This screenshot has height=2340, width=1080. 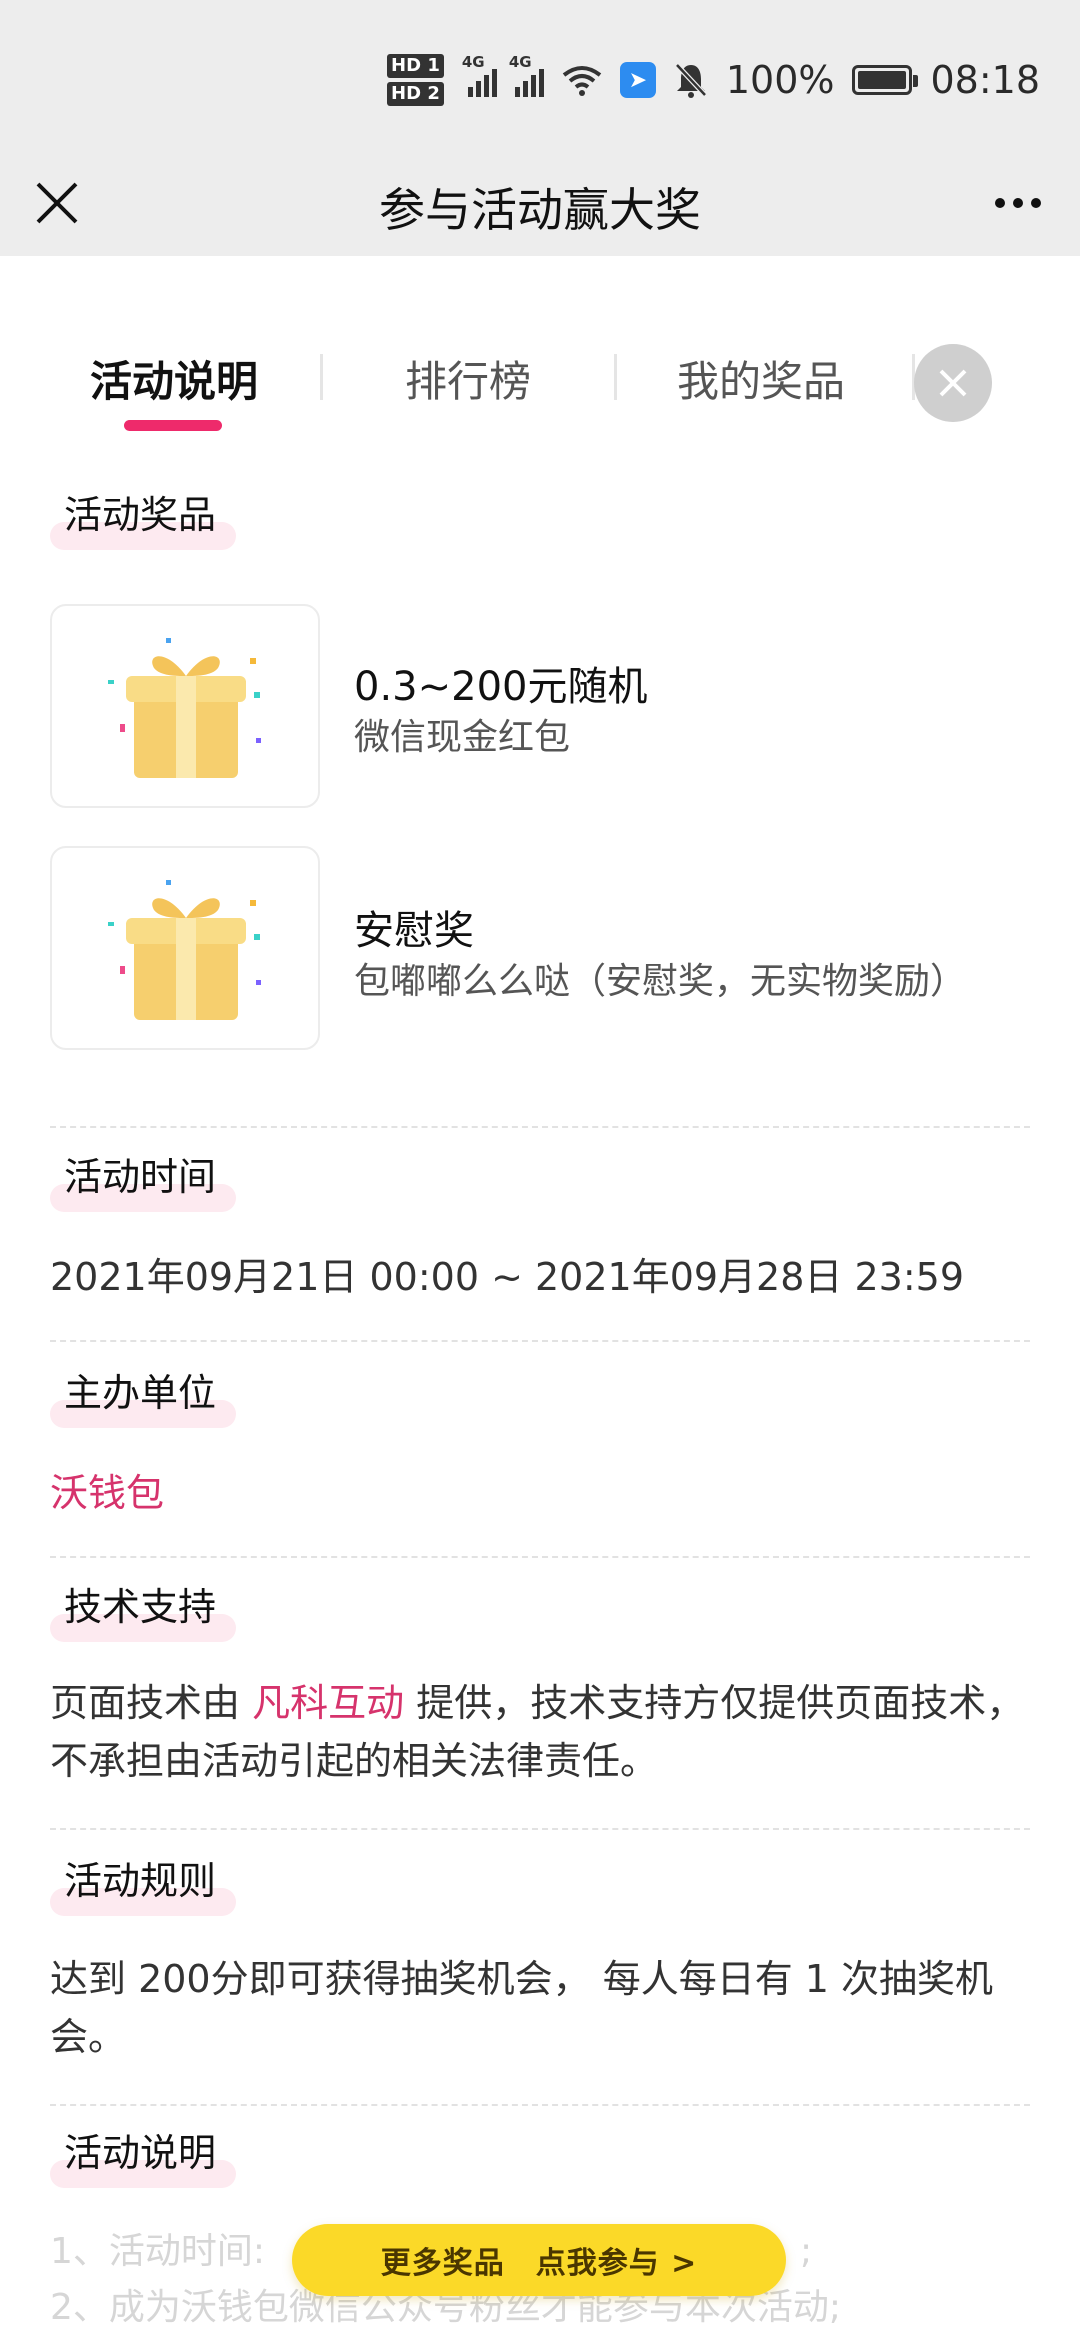 I want to click on section-title-organizer: 主办单位, so click(x=143, y=1398).